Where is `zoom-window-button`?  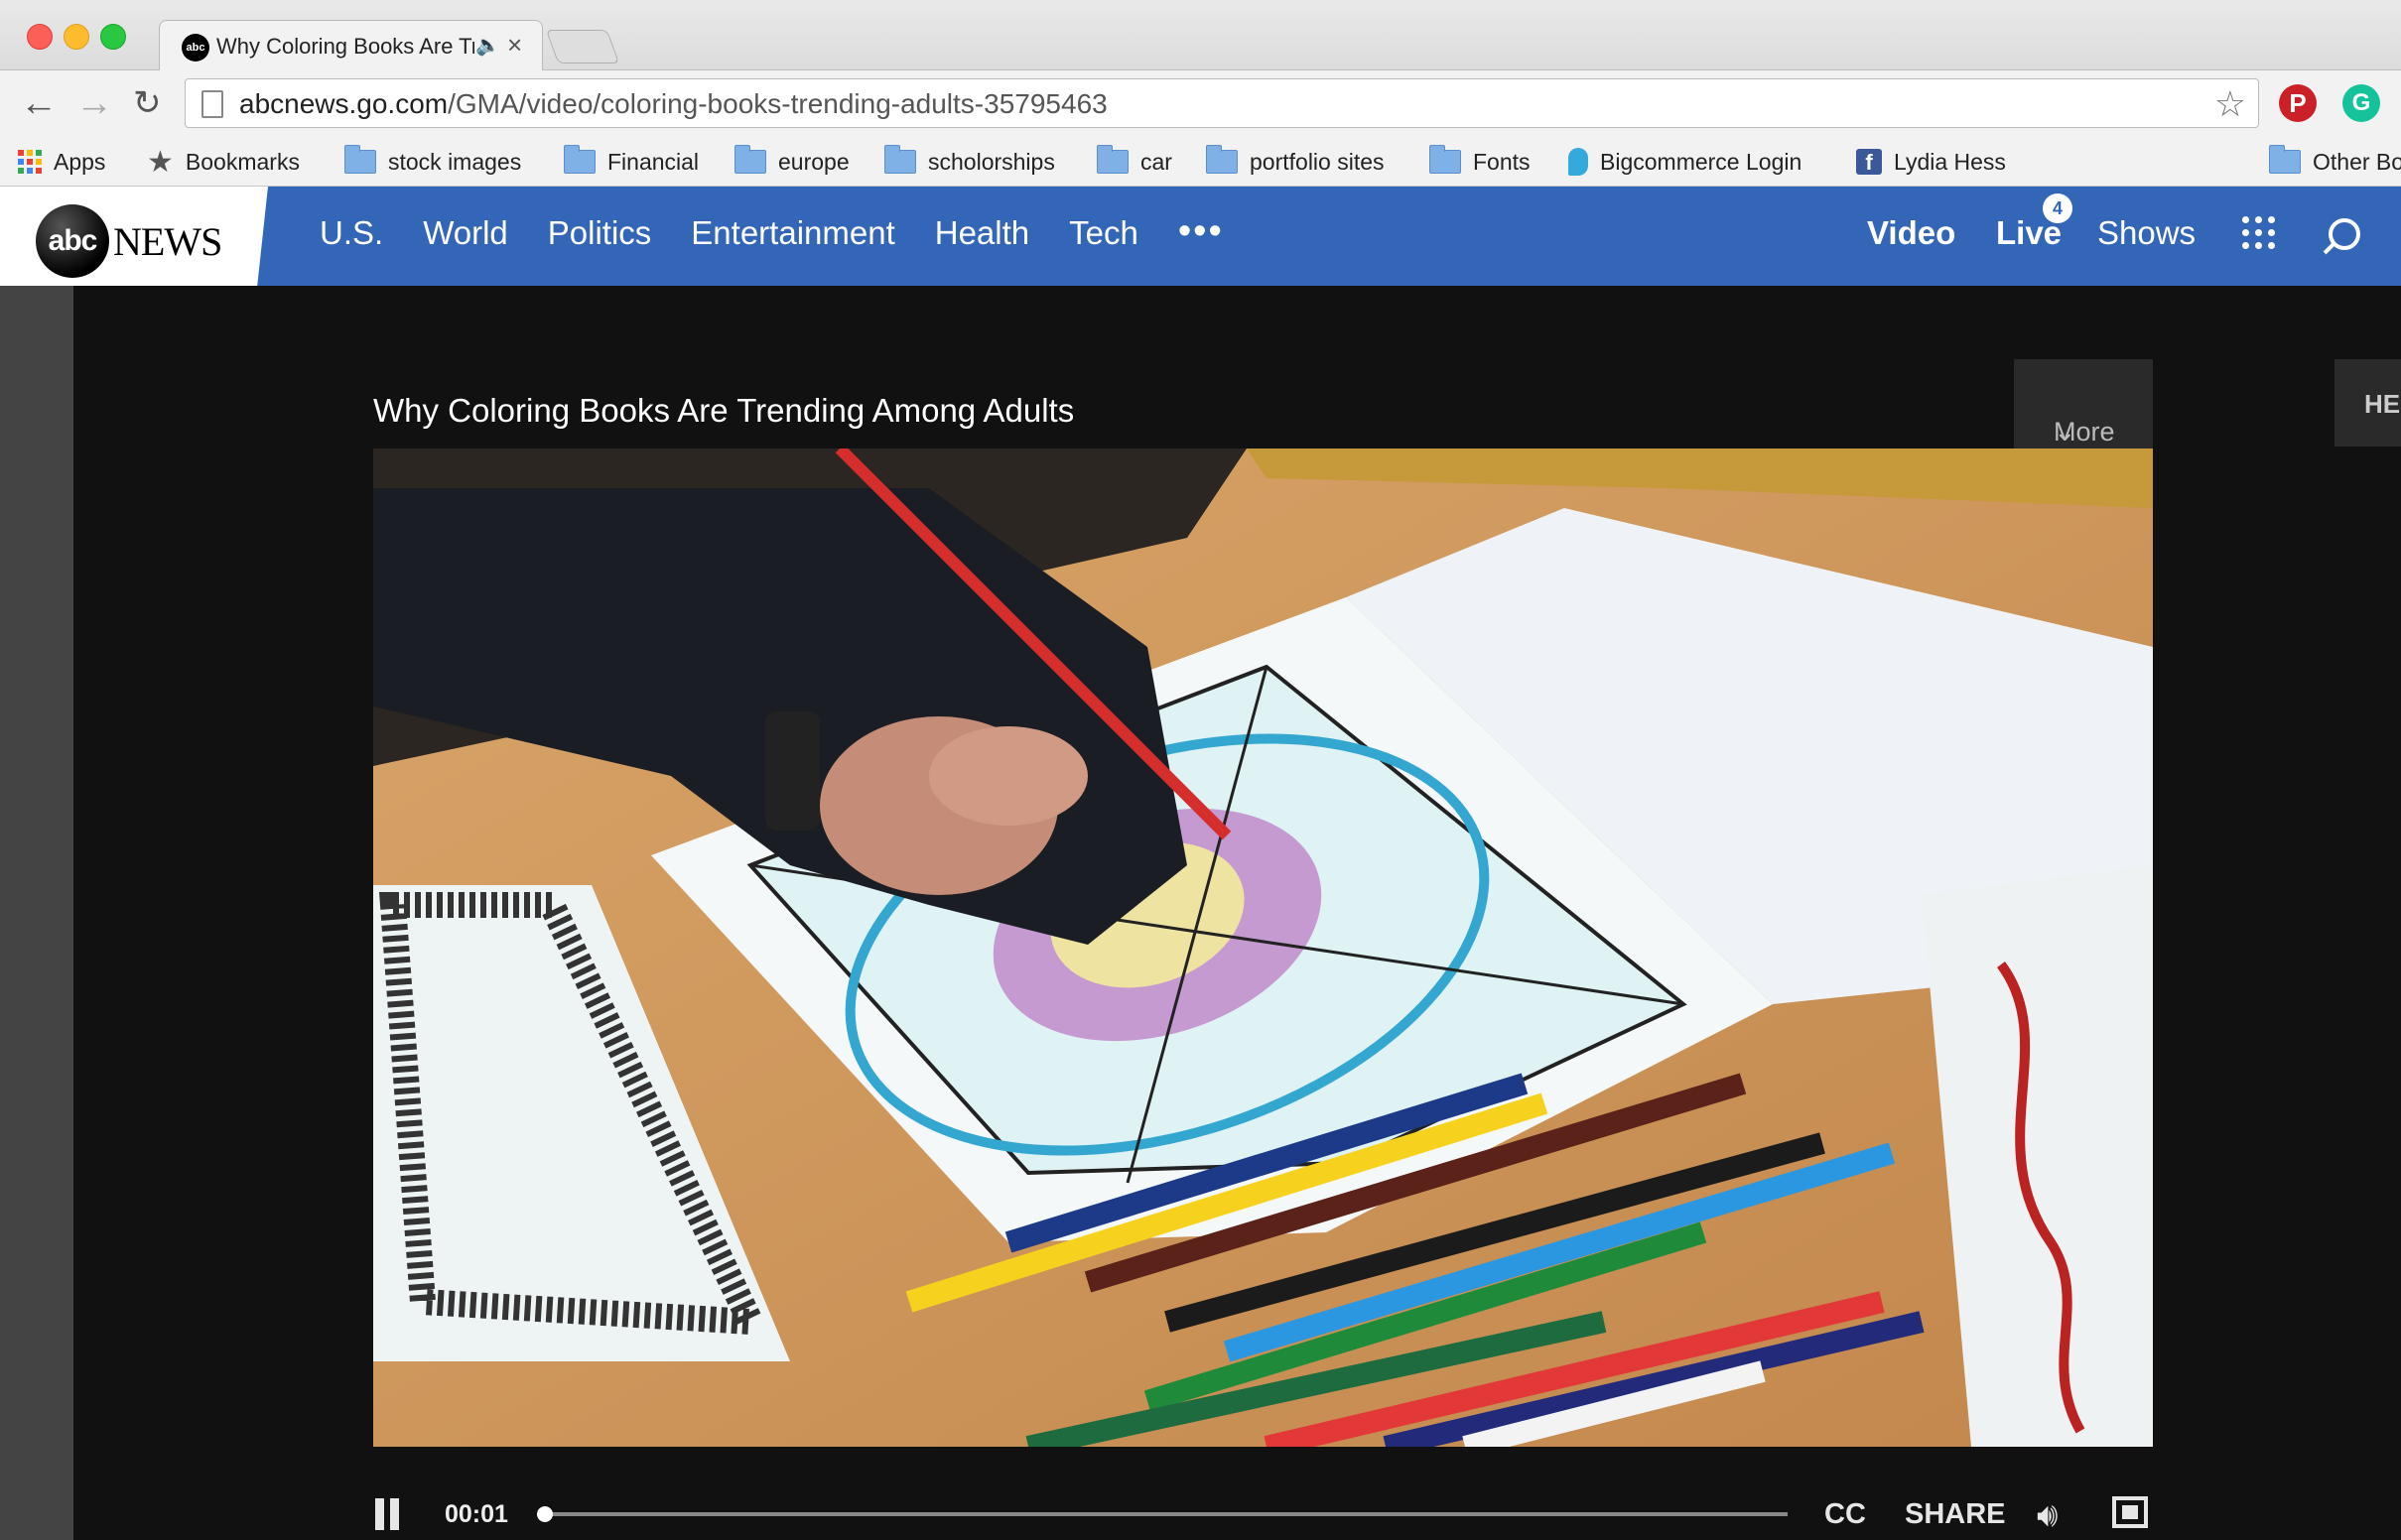 zoom-window-button is located at coordinates (113, 37).